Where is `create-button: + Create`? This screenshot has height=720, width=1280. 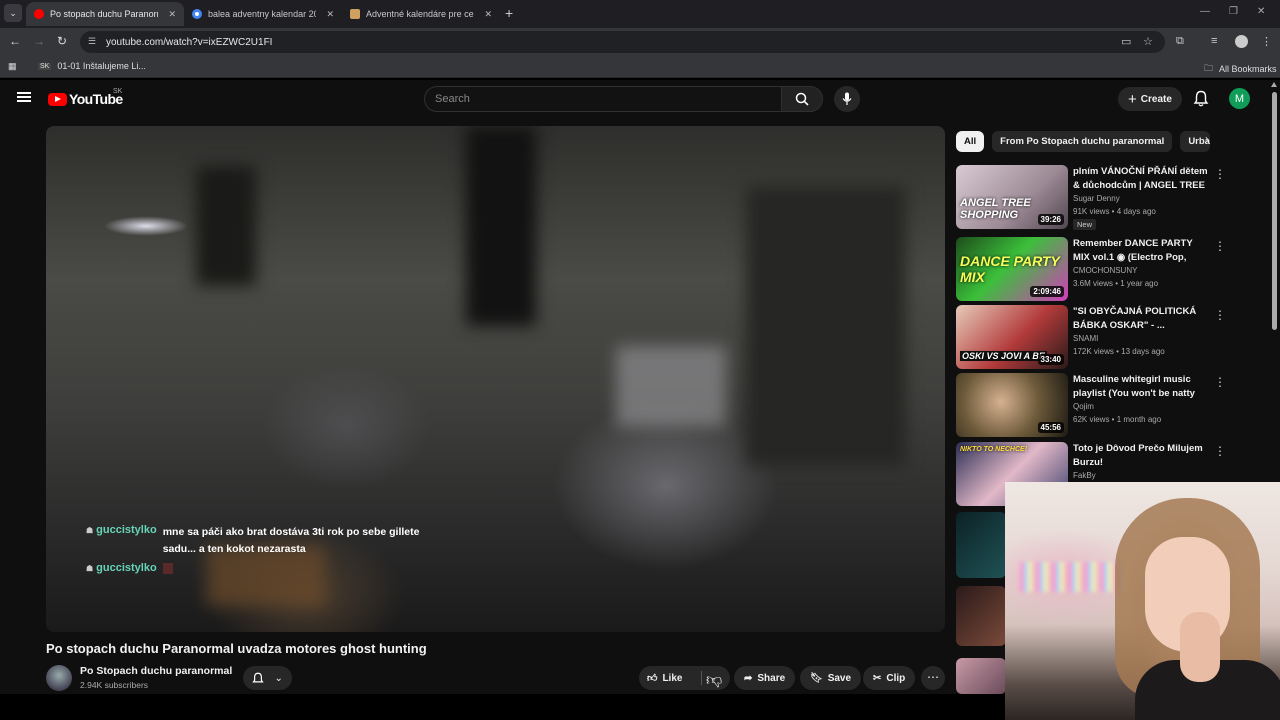 create-button: + Create is located at coordinates (1150, 99).